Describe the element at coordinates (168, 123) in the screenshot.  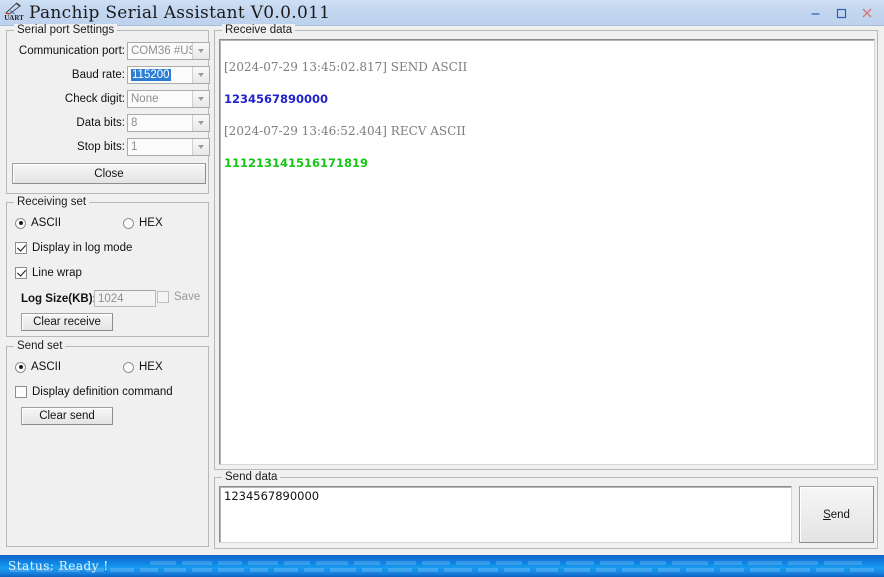
I see `data-bits-combo: 8` at that location.